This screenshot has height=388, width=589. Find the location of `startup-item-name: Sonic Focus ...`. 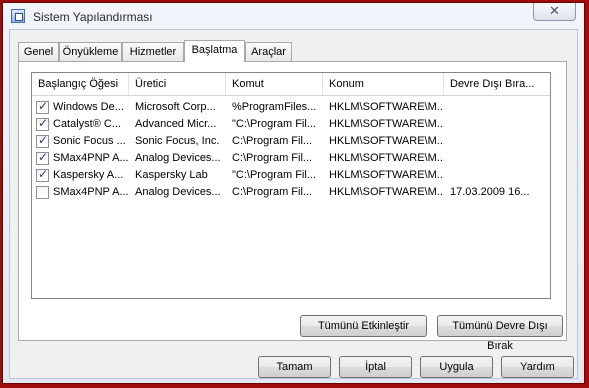

startup-item-name: Sonic Focus ... is located at coordinates (89, 141).